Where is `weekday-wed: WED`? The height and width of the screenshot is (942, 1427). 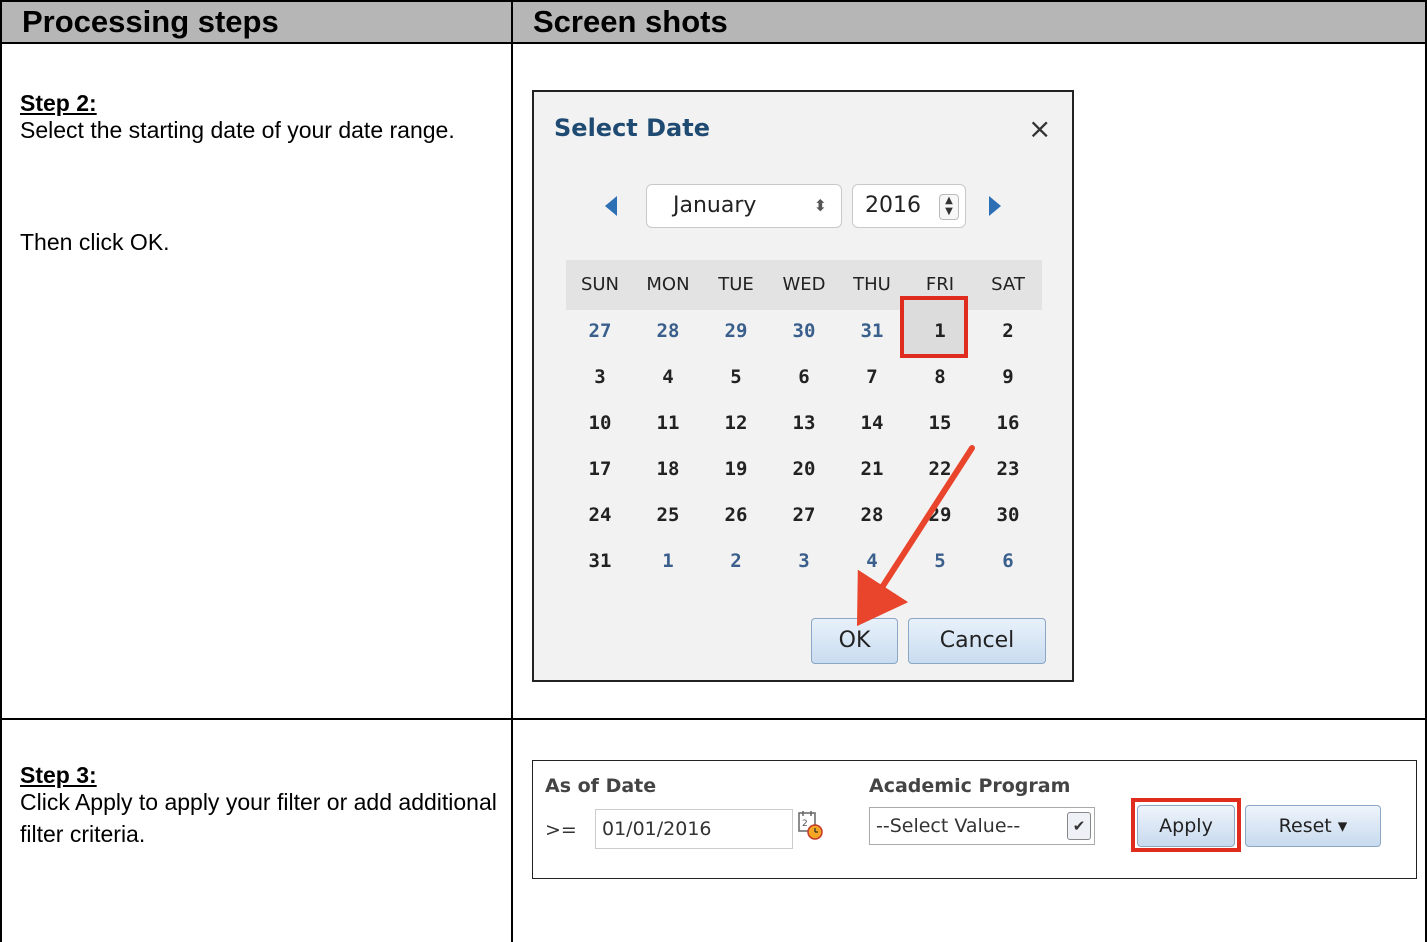 weekday-wed: WED is located at coordinates (804, 284).